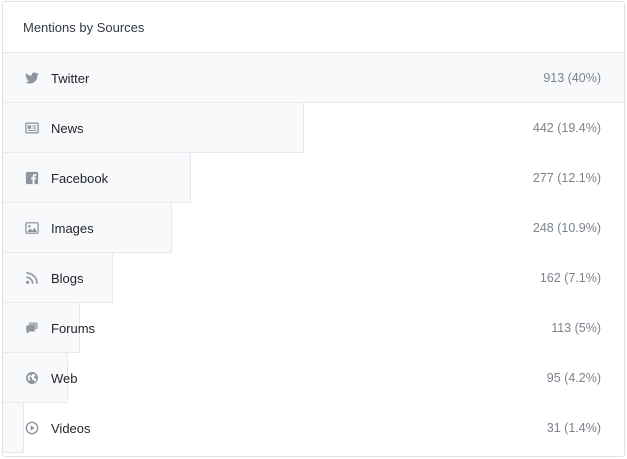 This screenshot has height=459, width=627. Describe the element at coordinates (313, 128) in the screenshot. I see `source-row-news: News 442 (19.4%)` at that location.